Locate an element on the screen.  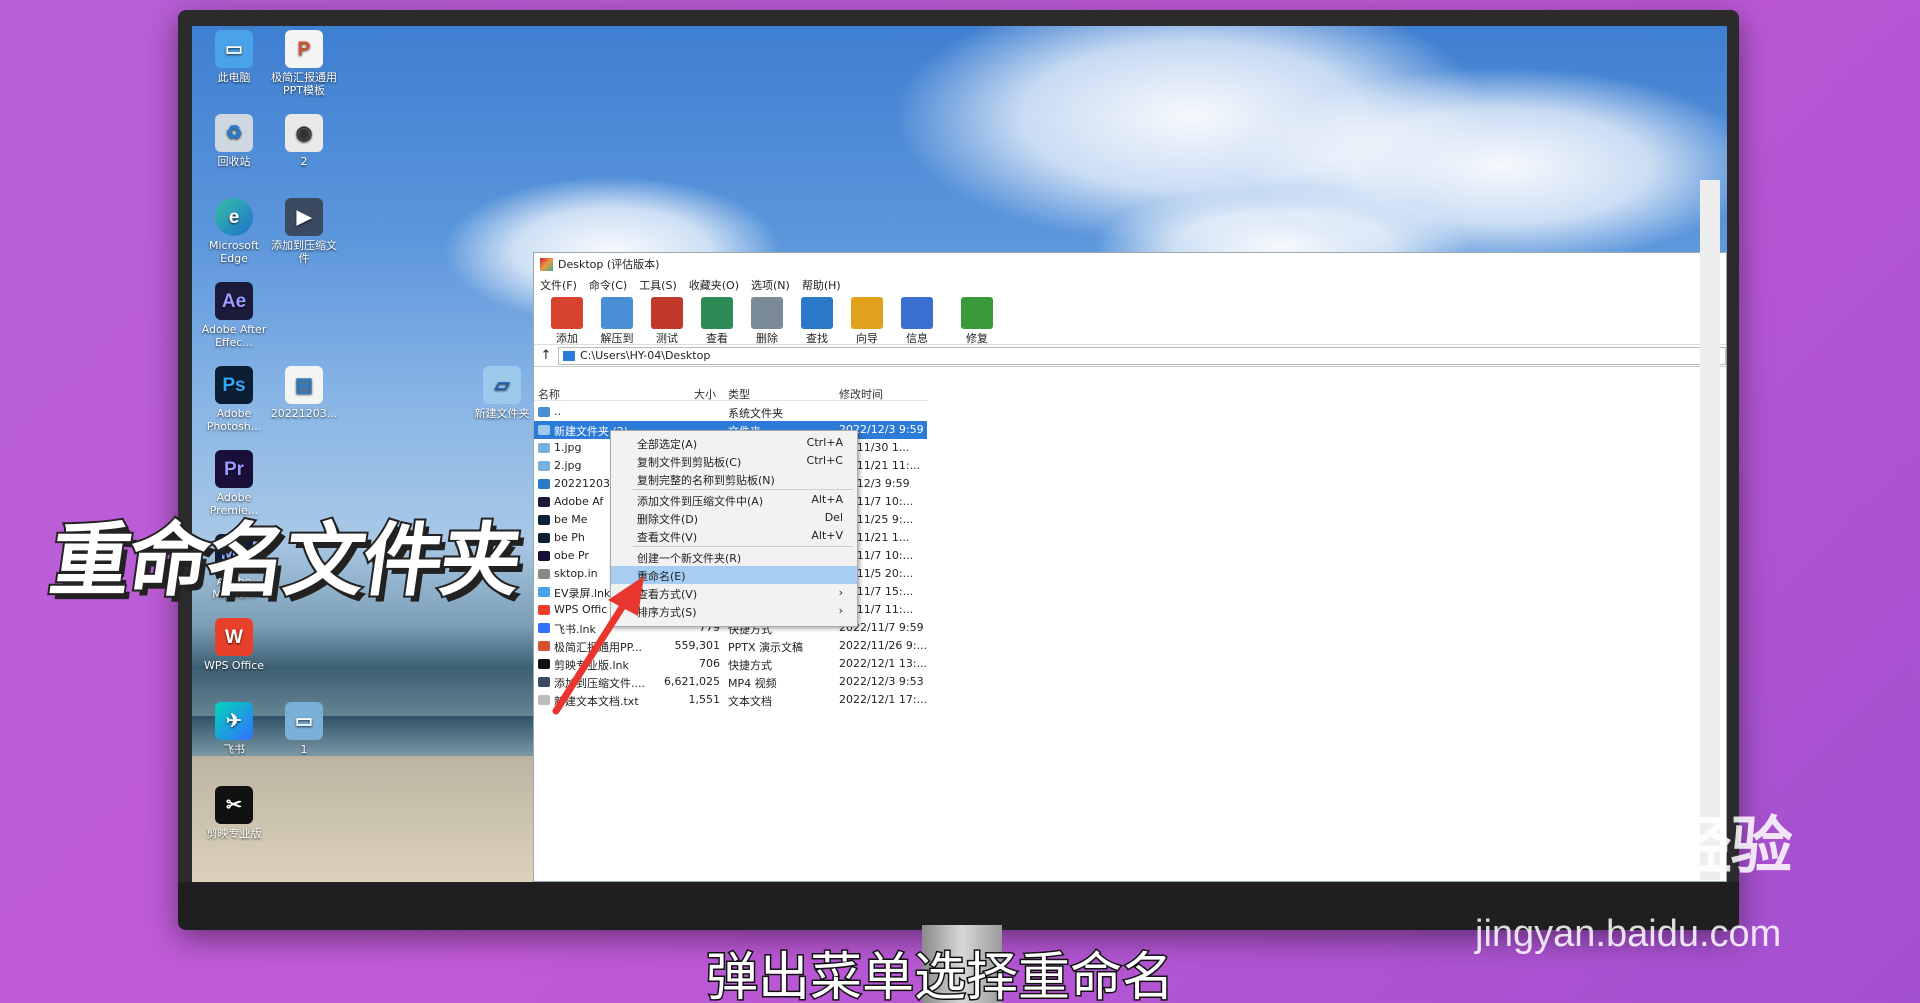
window-title: Desktop (评估版本) is located at coordinates (609, 264).